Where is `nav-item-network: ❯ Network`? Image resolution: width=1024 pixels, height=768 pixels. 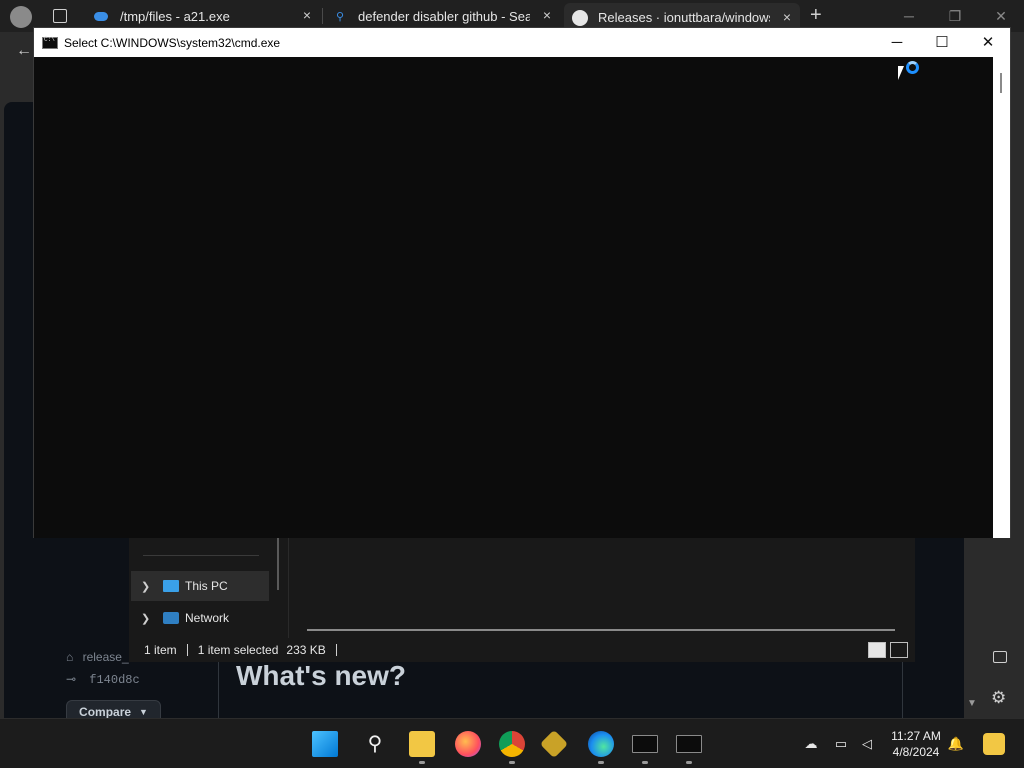
nav-item-network: ❯ Network is located at coordinates (200, 618).